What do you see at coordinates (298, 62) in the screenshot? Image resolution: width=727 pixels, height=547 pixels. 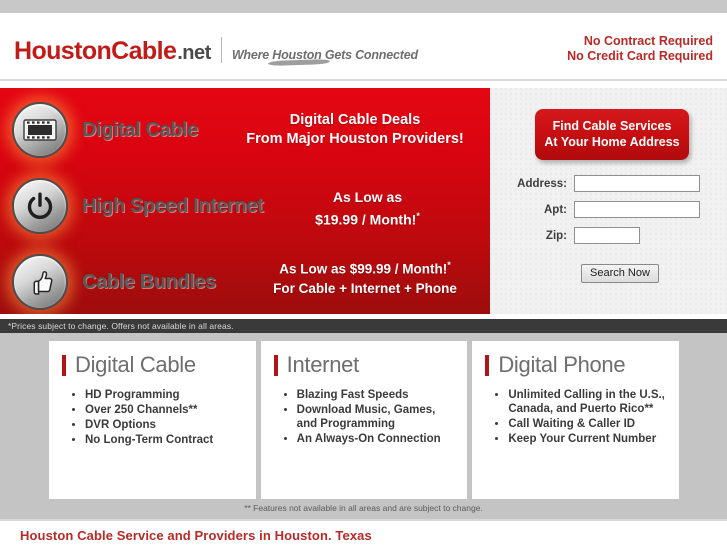 I see `brush-swoosh-icon` at bounding box center [298, 62].